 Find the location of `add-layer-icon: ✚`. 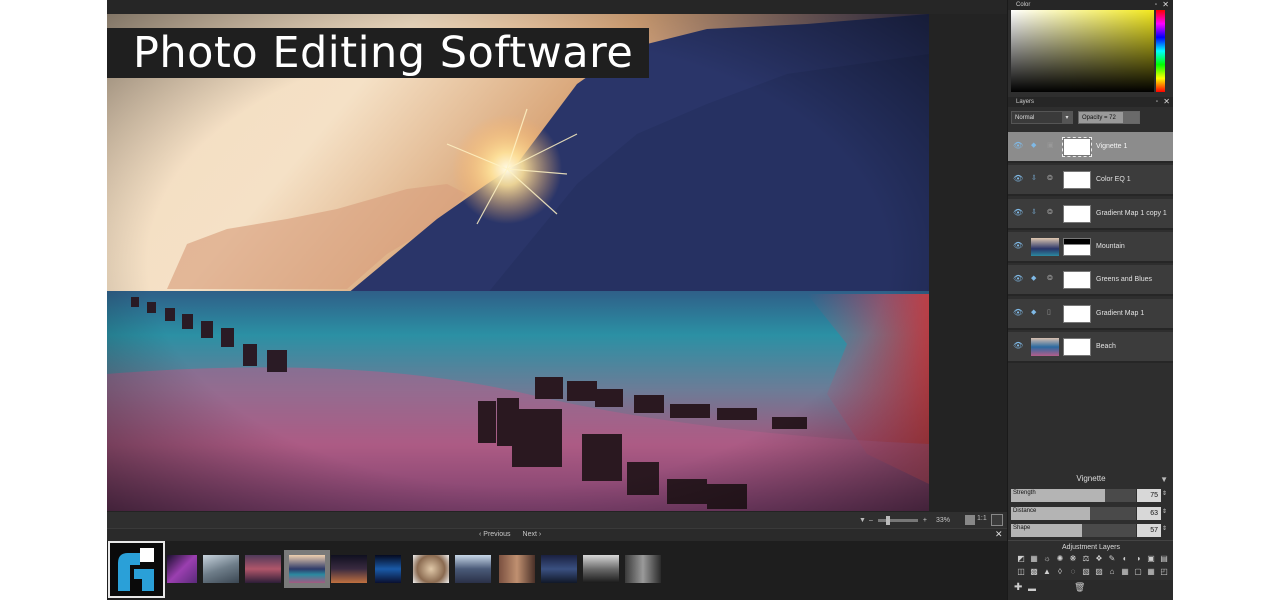

add-layer-icon: ✚ is located at coordinates (1018, 587).